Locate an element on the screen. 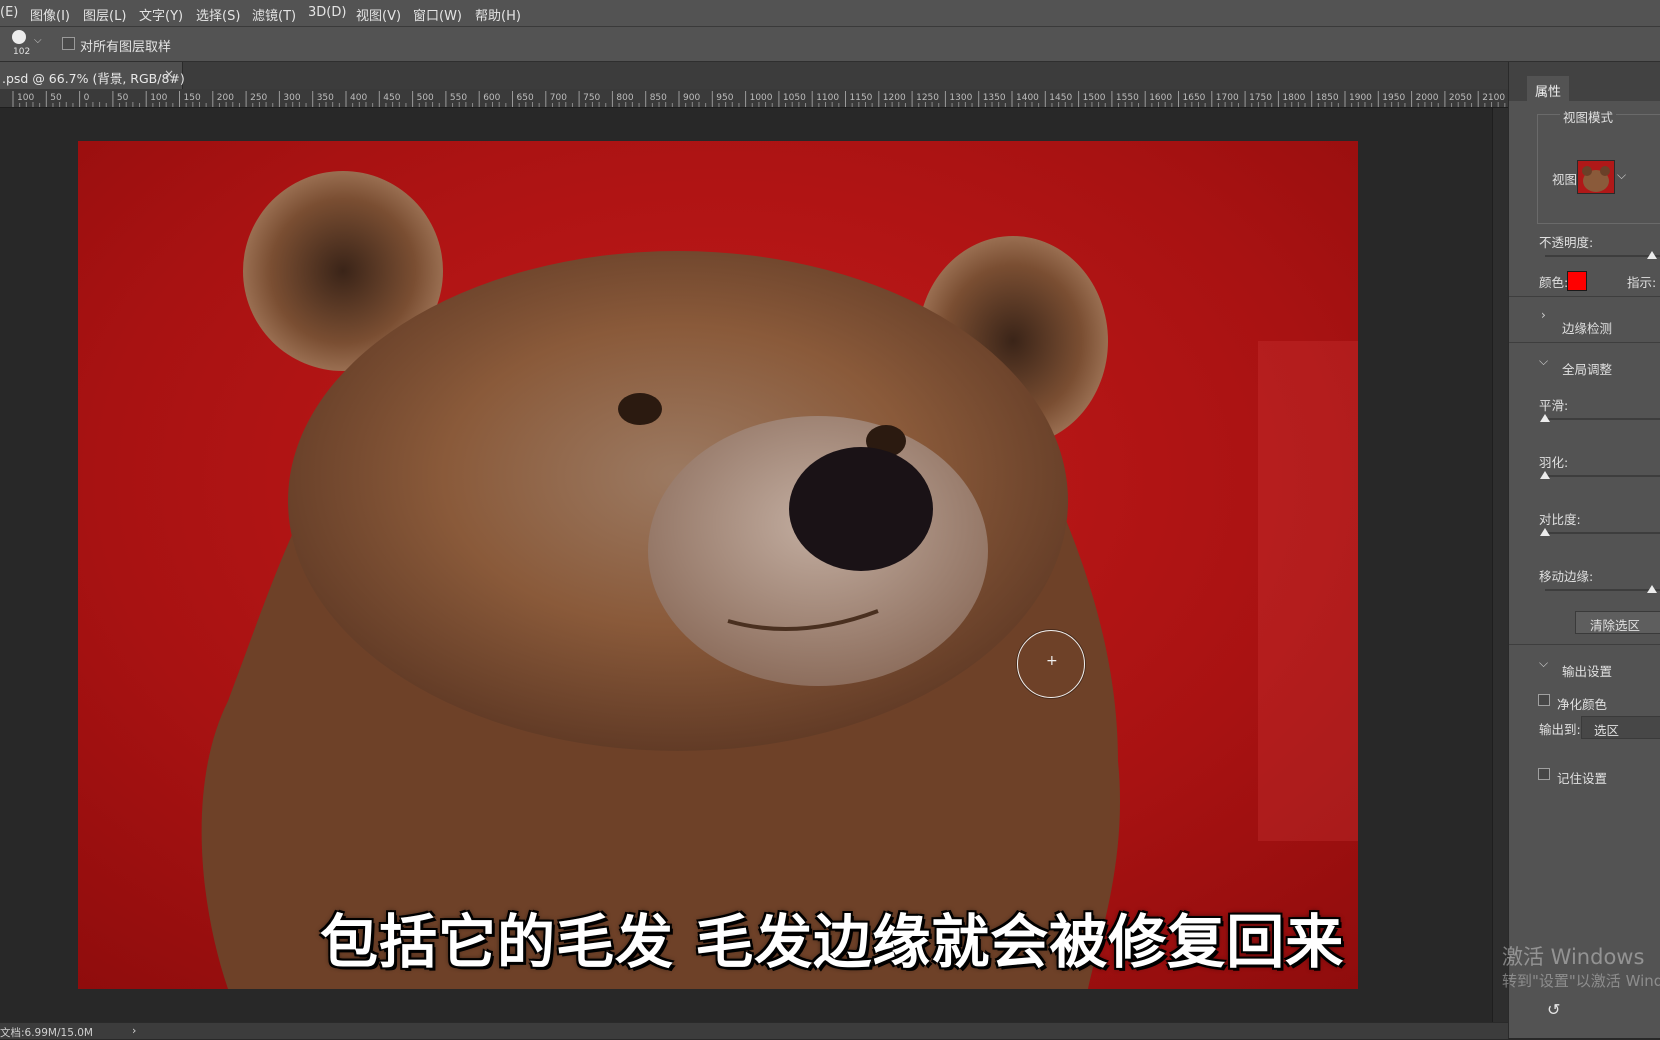 Image resolution: width=1660 pixels, height=1040 pixels. ruler-label: 800 is located at coordinates (625, 98).